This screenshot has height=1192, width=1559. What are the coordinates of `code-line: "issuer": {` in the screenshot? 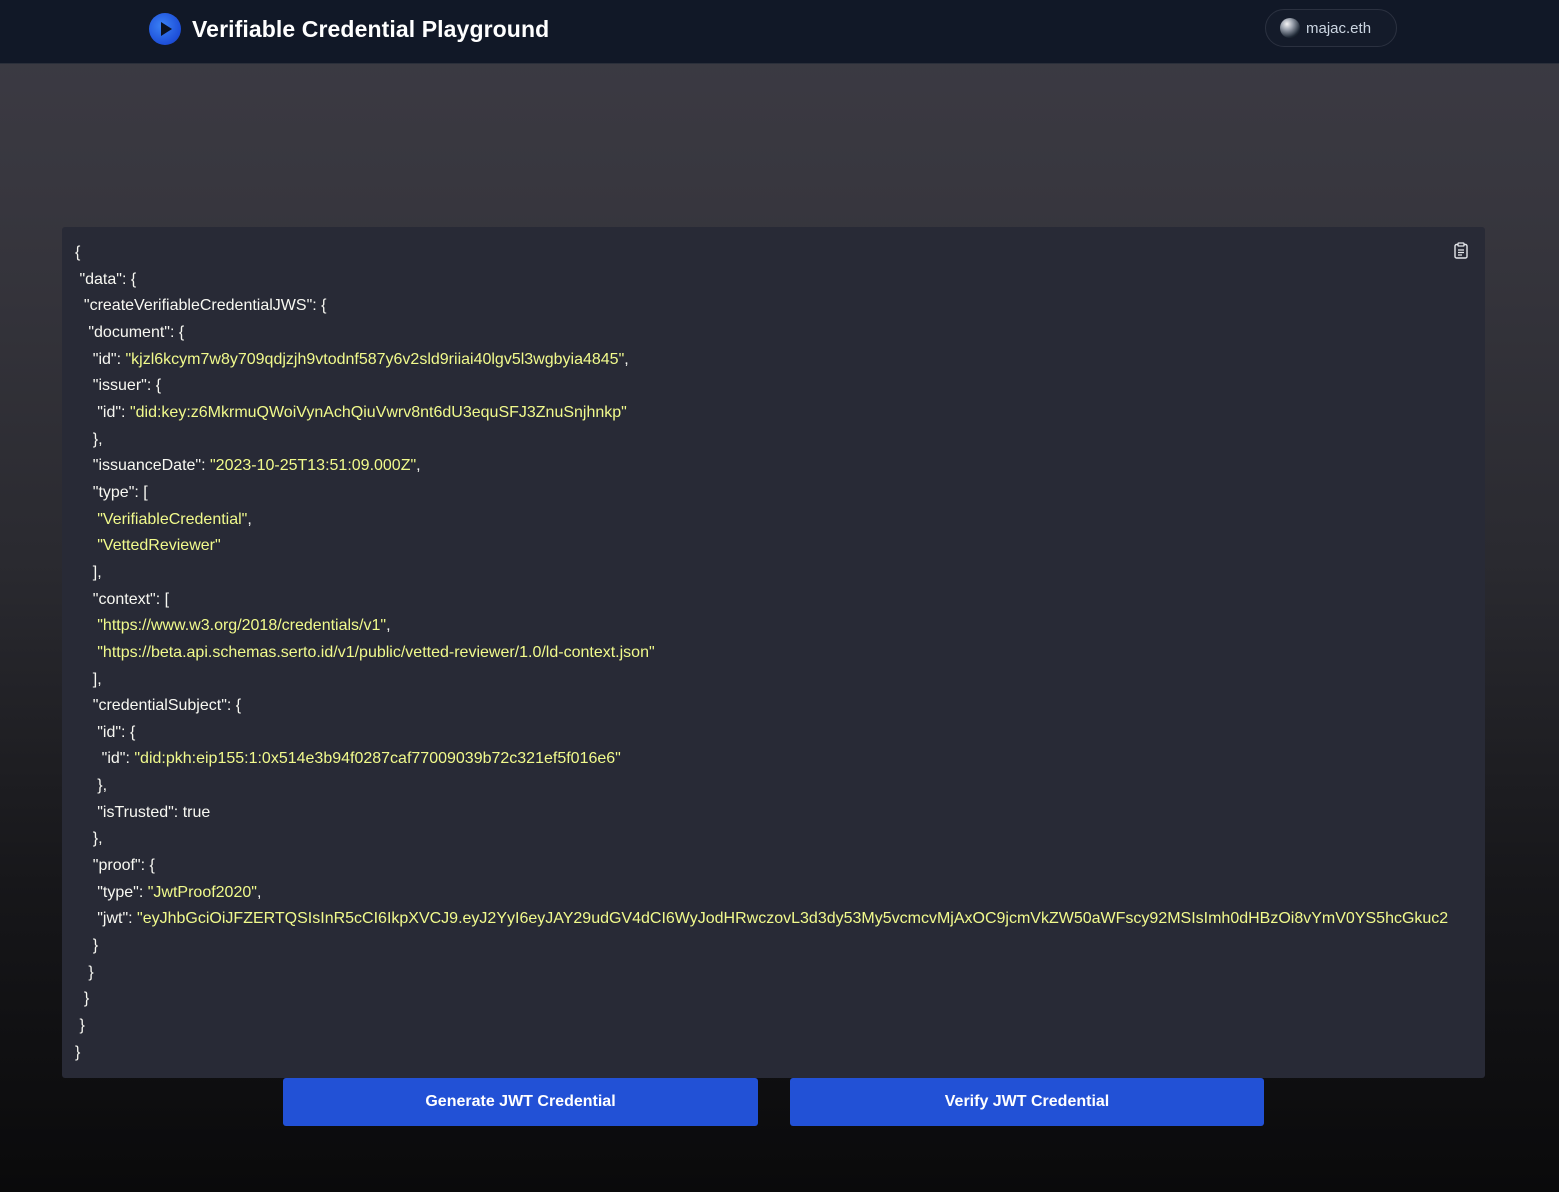 It's located at (761, 386).